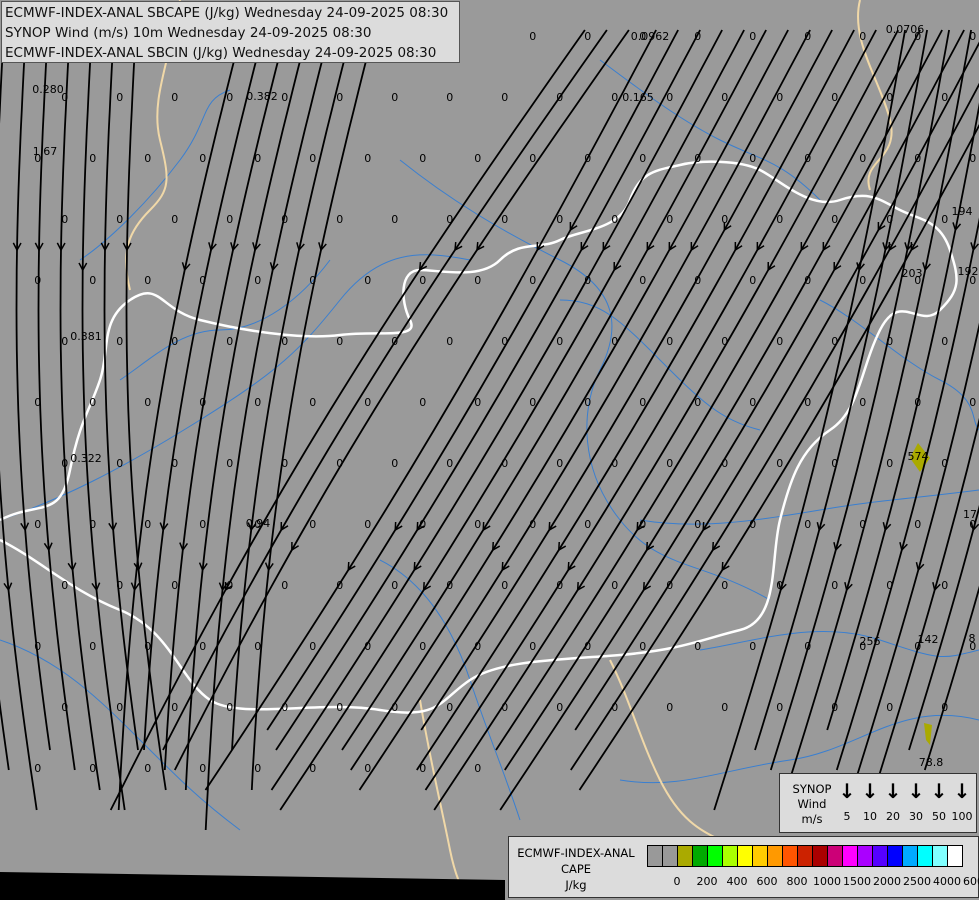 The height and width of the screenshot is (900, 979). Describe the element at coordinates (870, 641) in the screenshot. I see `value-label: 256` at that location.